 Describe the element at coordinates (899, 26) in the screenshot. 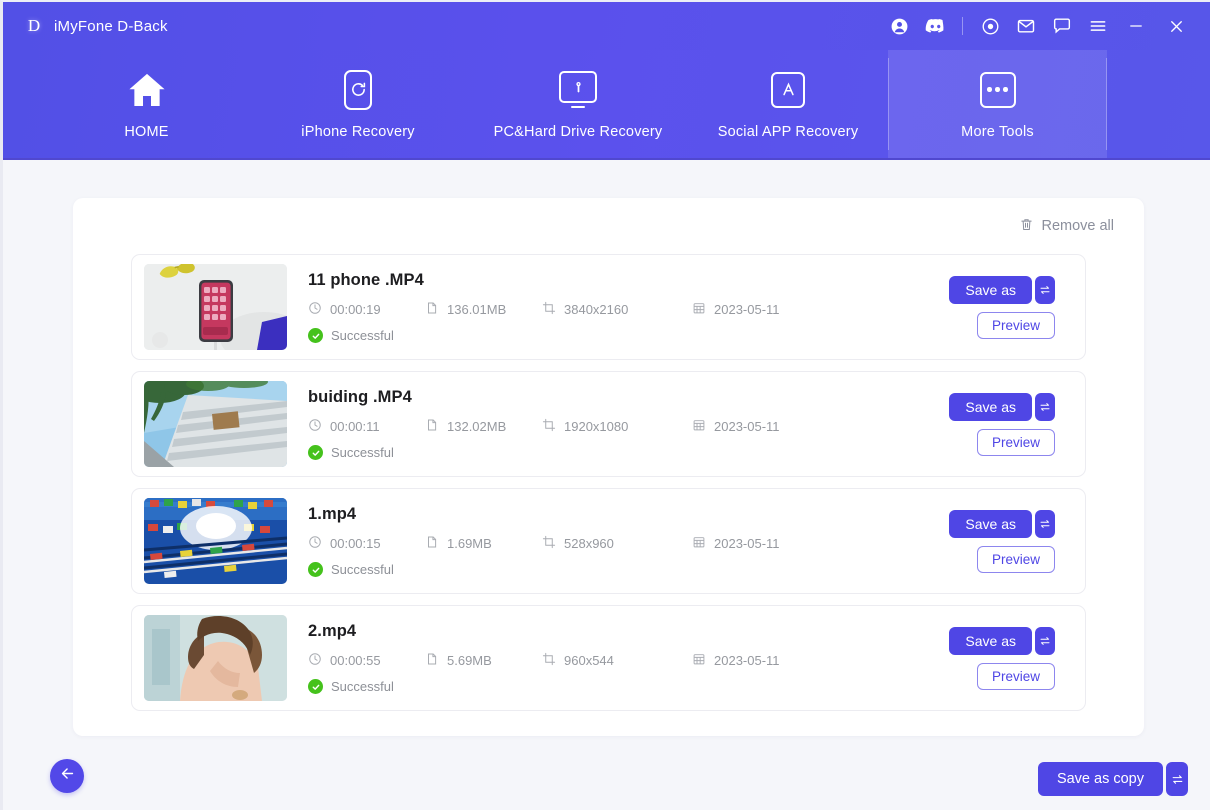

I see `account-icon` at that location.